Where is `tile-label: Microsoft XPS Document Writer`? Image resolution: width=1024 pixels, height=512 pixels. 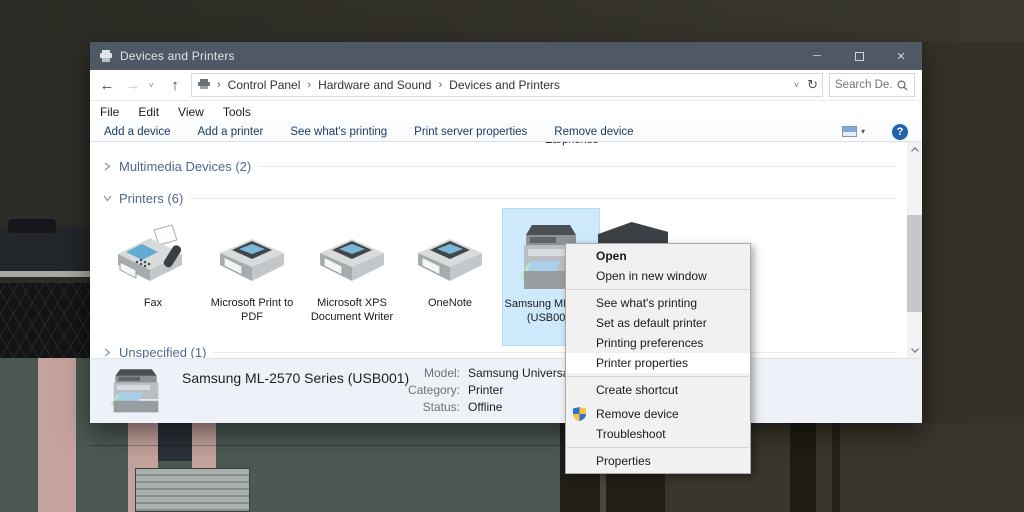
tile-label: Microsoft XPS Document Writer is located at coordinates (352, 310).